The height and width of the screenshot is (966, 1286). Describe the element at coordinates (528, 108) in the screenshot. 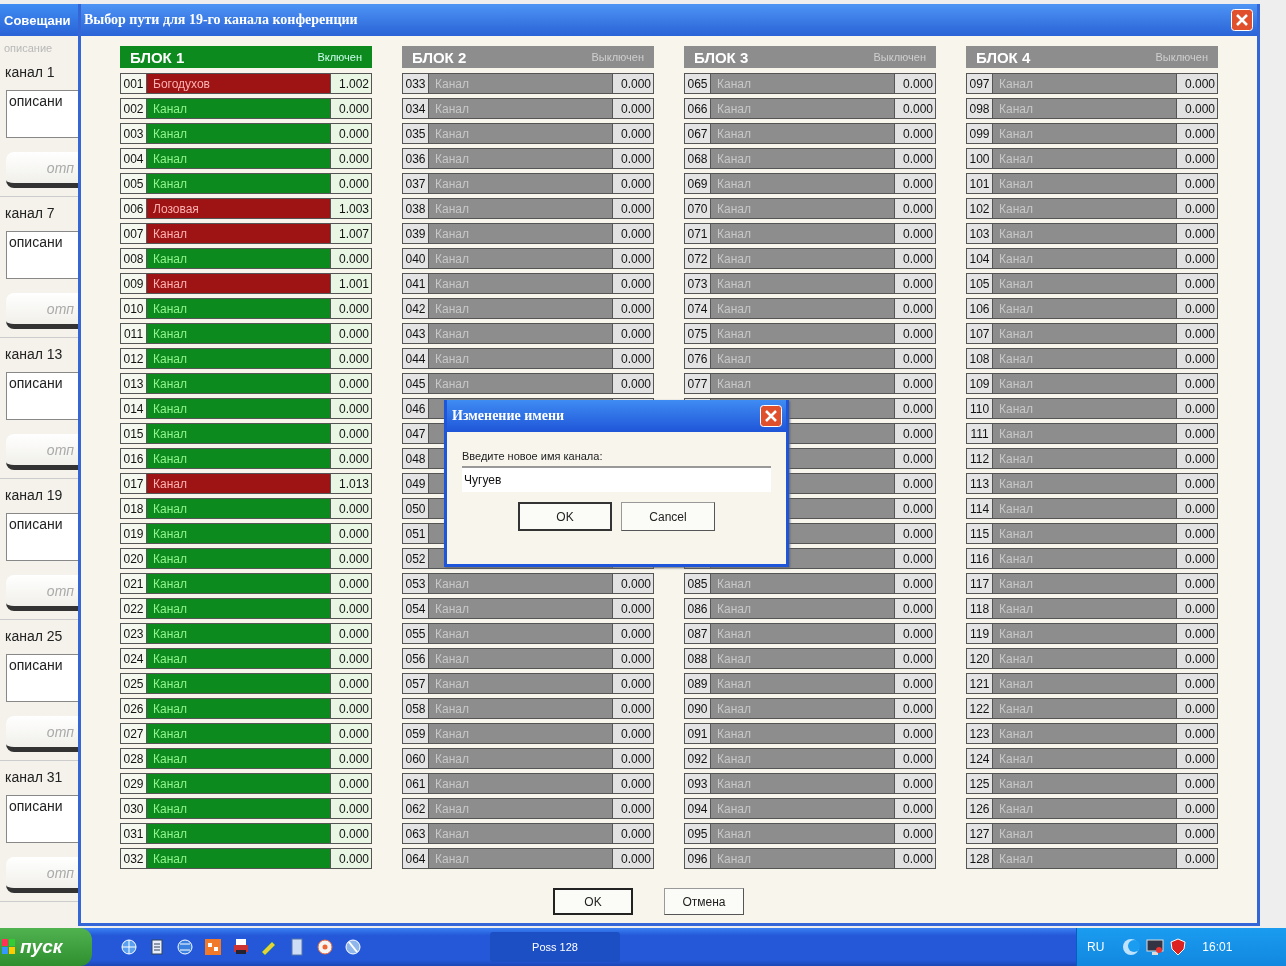

I see `channel-row: 034 Канал 0.000` at that location.